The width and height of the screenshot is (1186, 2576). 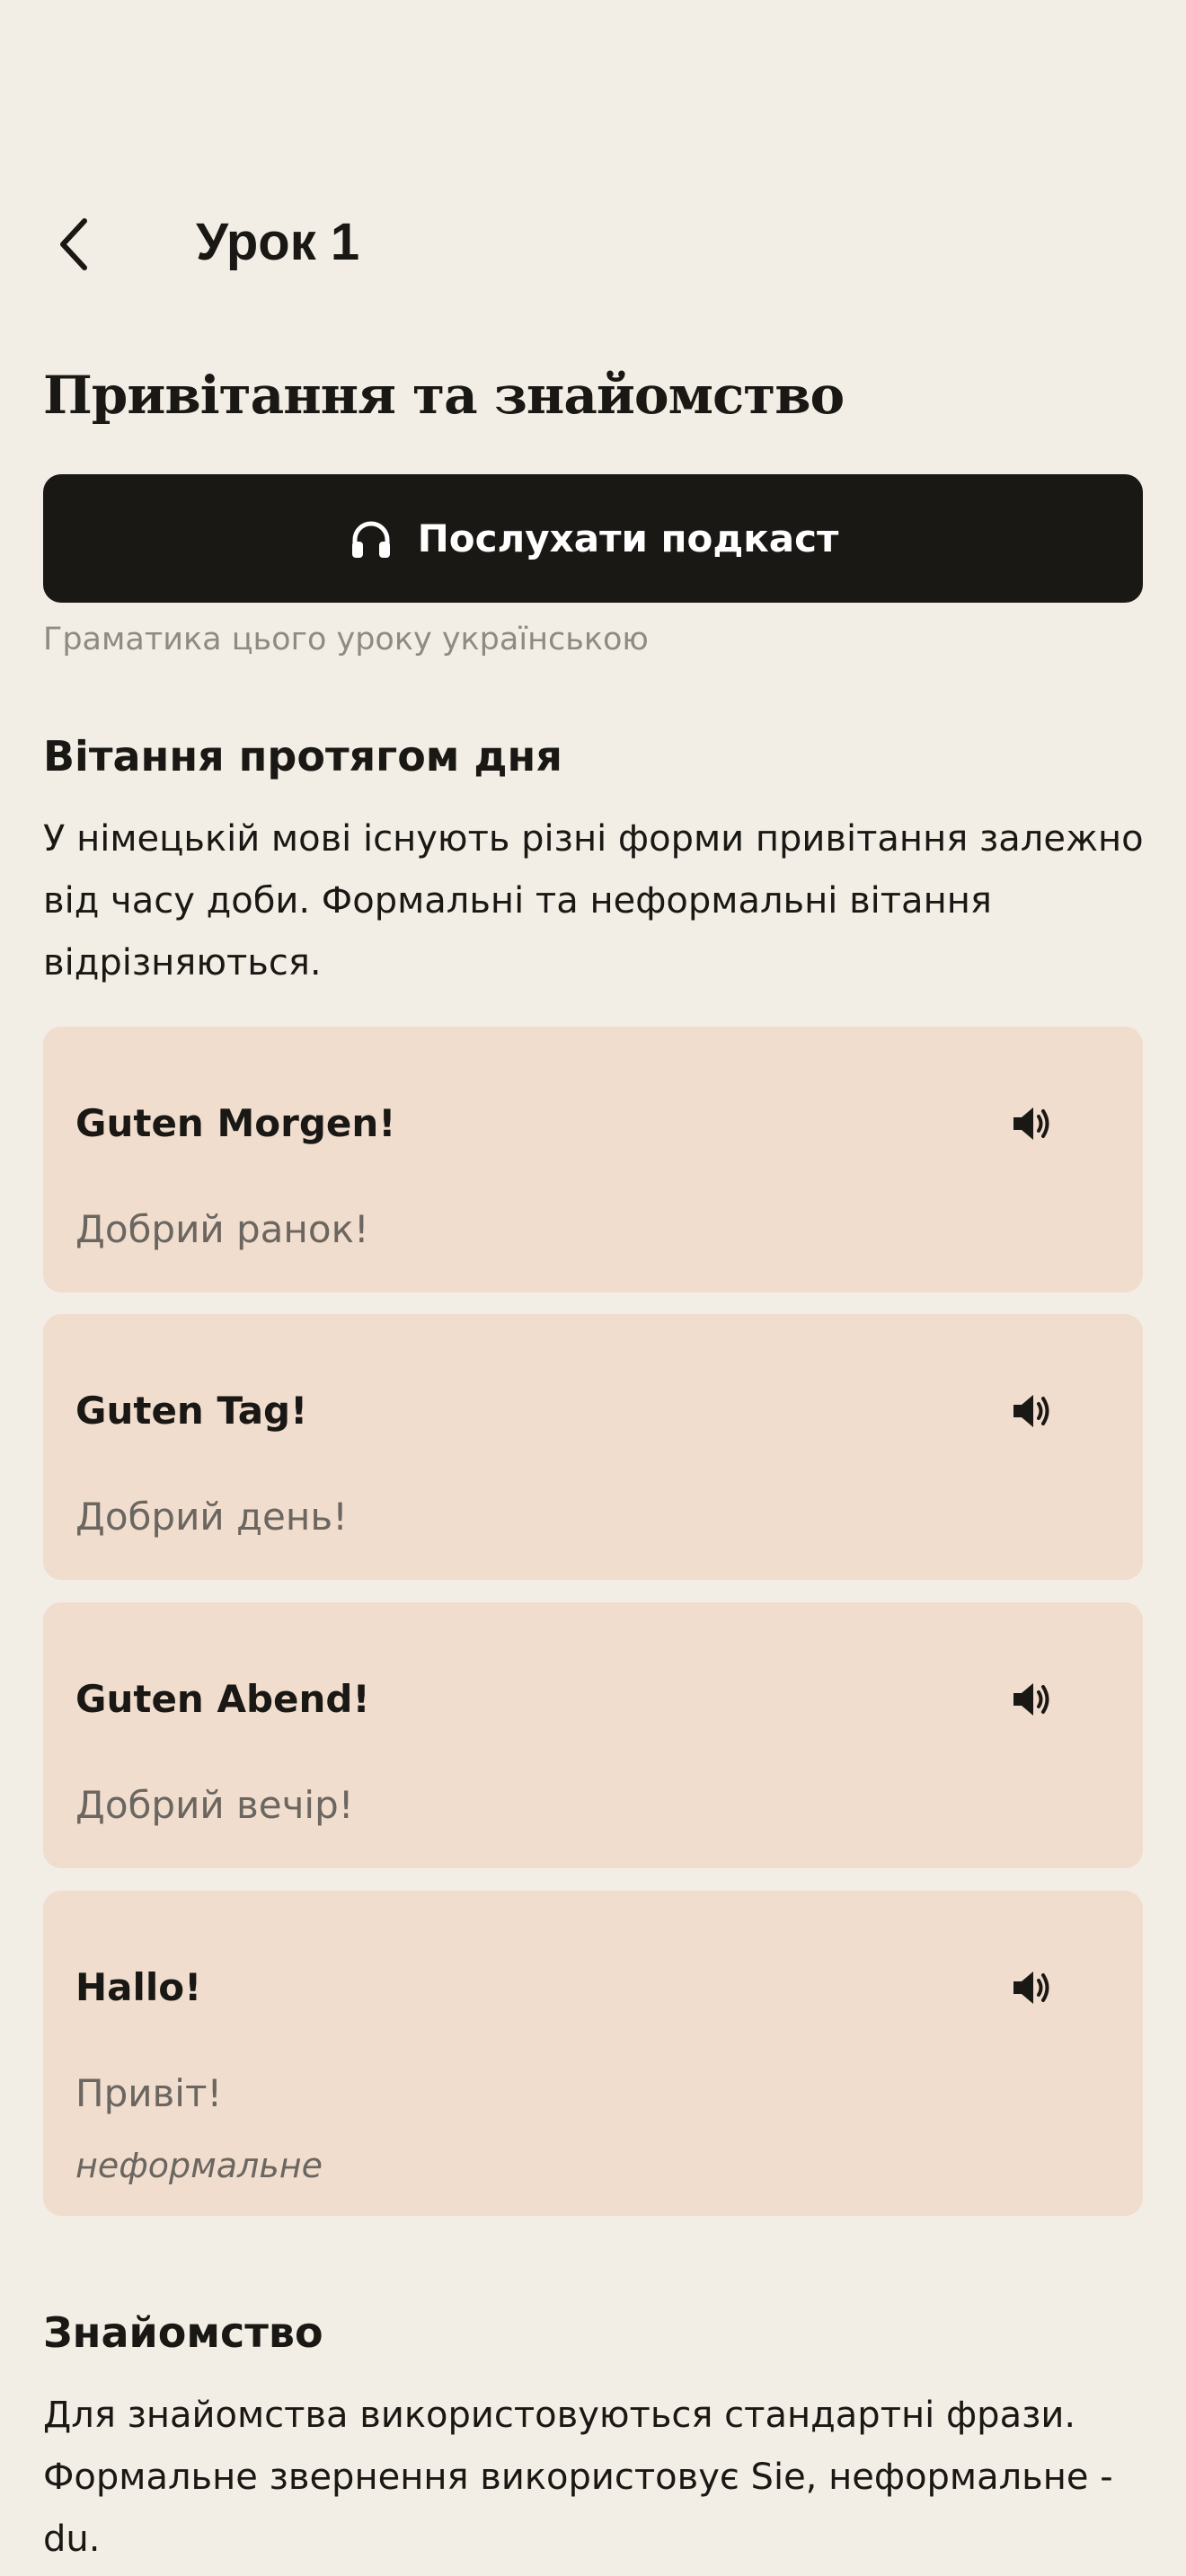 What do you see at coordinates (302, 756) in the screenshot?
I see `section-heading: Вітання протягом дня` at bounding box center [302, 756].